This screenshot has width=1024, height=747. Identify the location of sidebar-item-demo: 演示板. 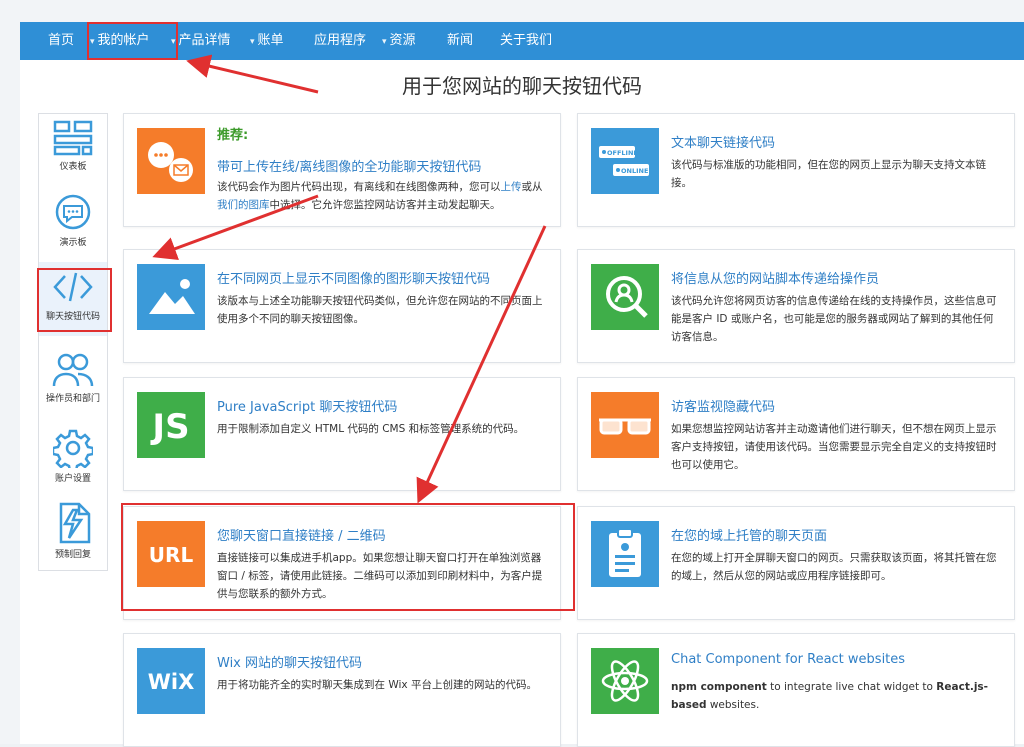
(73, 225).